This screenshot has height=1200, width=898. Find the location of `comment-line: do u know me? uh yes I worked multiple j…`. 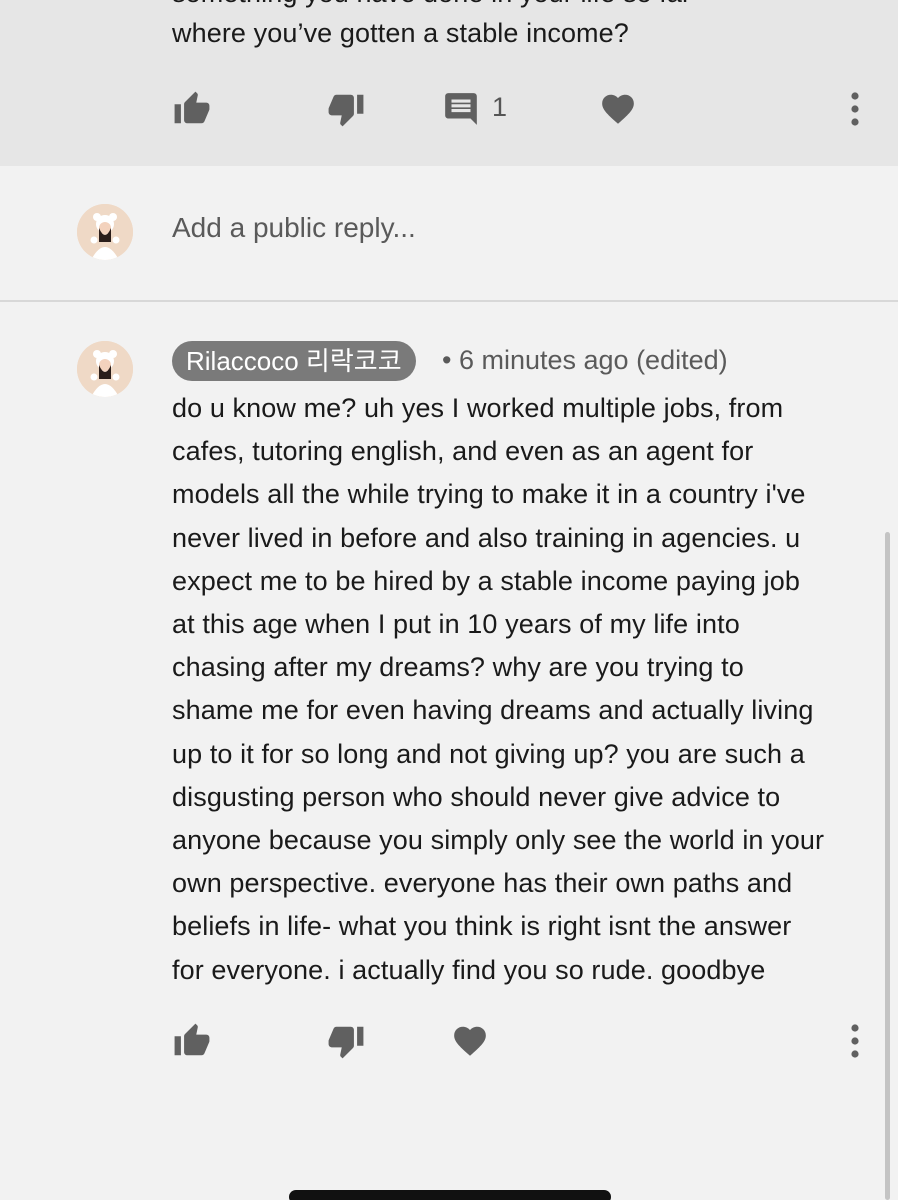

comment-line: do u know me? uh yes I worked multiple j… is located at coordinates (478, 408).